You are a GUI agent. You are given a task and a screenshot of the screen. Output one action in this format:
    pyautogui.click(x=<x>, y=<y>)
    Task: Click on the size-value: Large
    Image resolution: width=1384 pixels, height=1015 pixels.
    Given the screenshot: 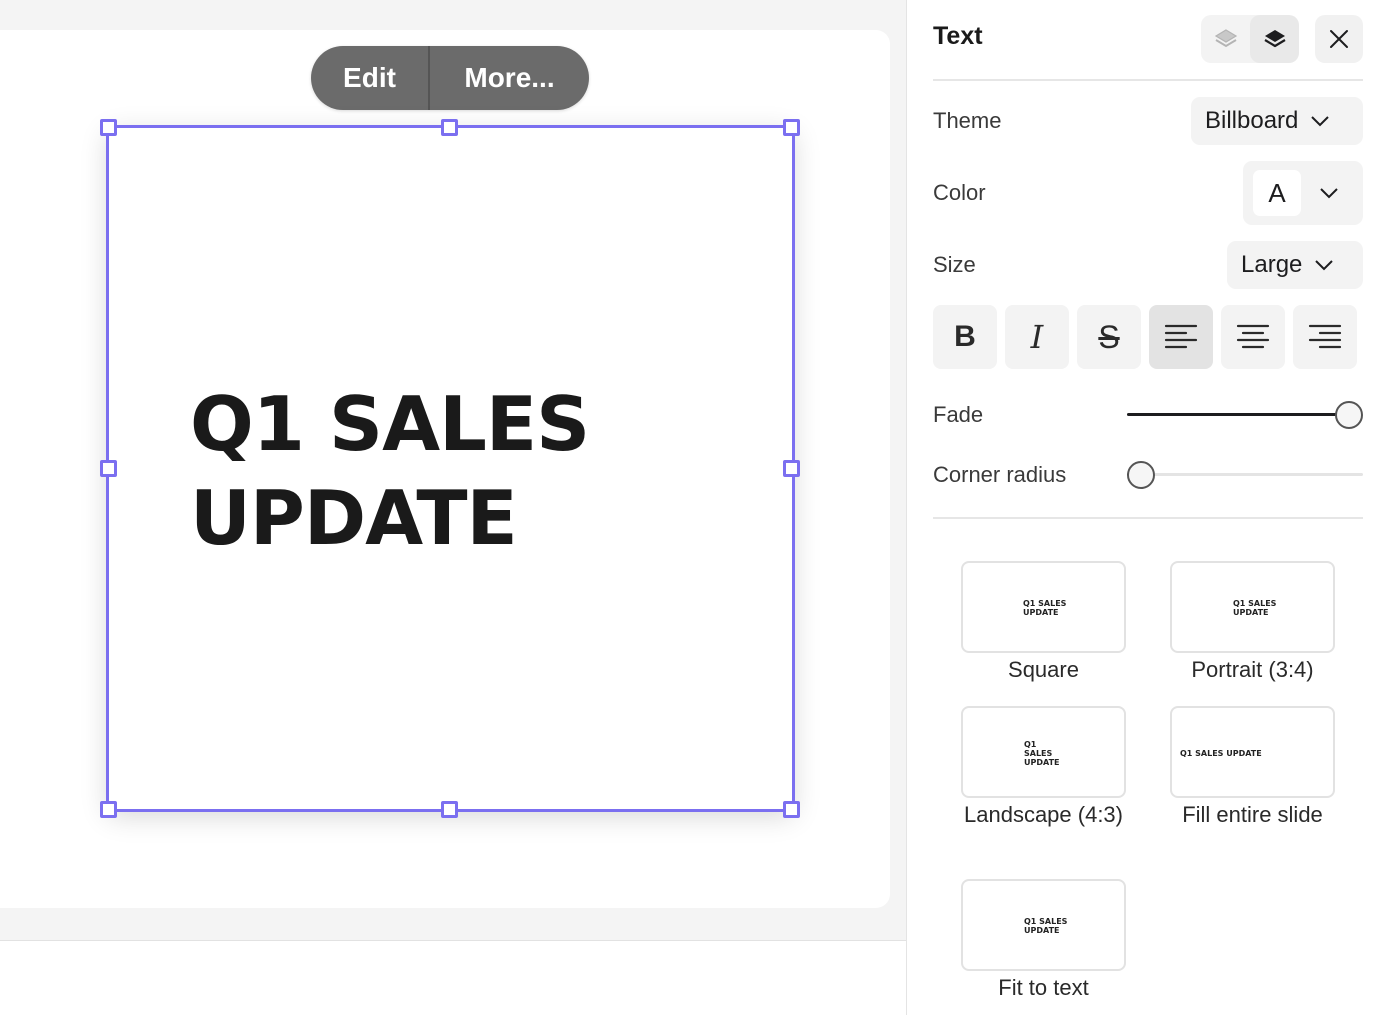 What is the action you would take?
    pyautogui.click(x=1272, y=264)
    